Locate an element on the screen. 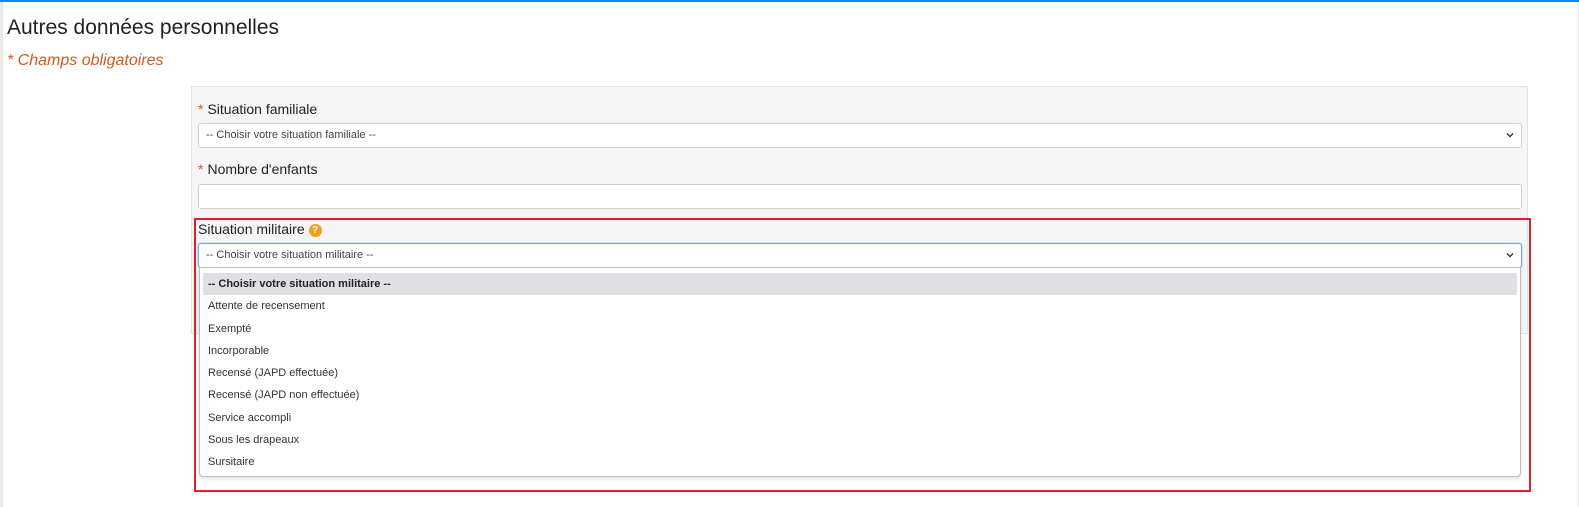  dropdown-option: Incorporable is located at coordinates (860, 351).